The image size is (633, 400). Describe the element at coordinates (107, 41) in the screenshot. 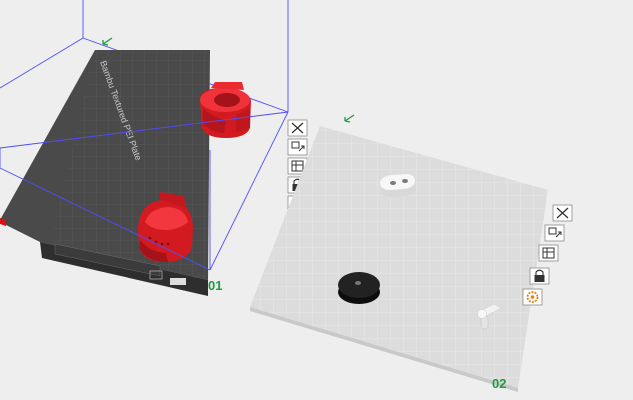

I see `plate-1-edit-icon` at that location.